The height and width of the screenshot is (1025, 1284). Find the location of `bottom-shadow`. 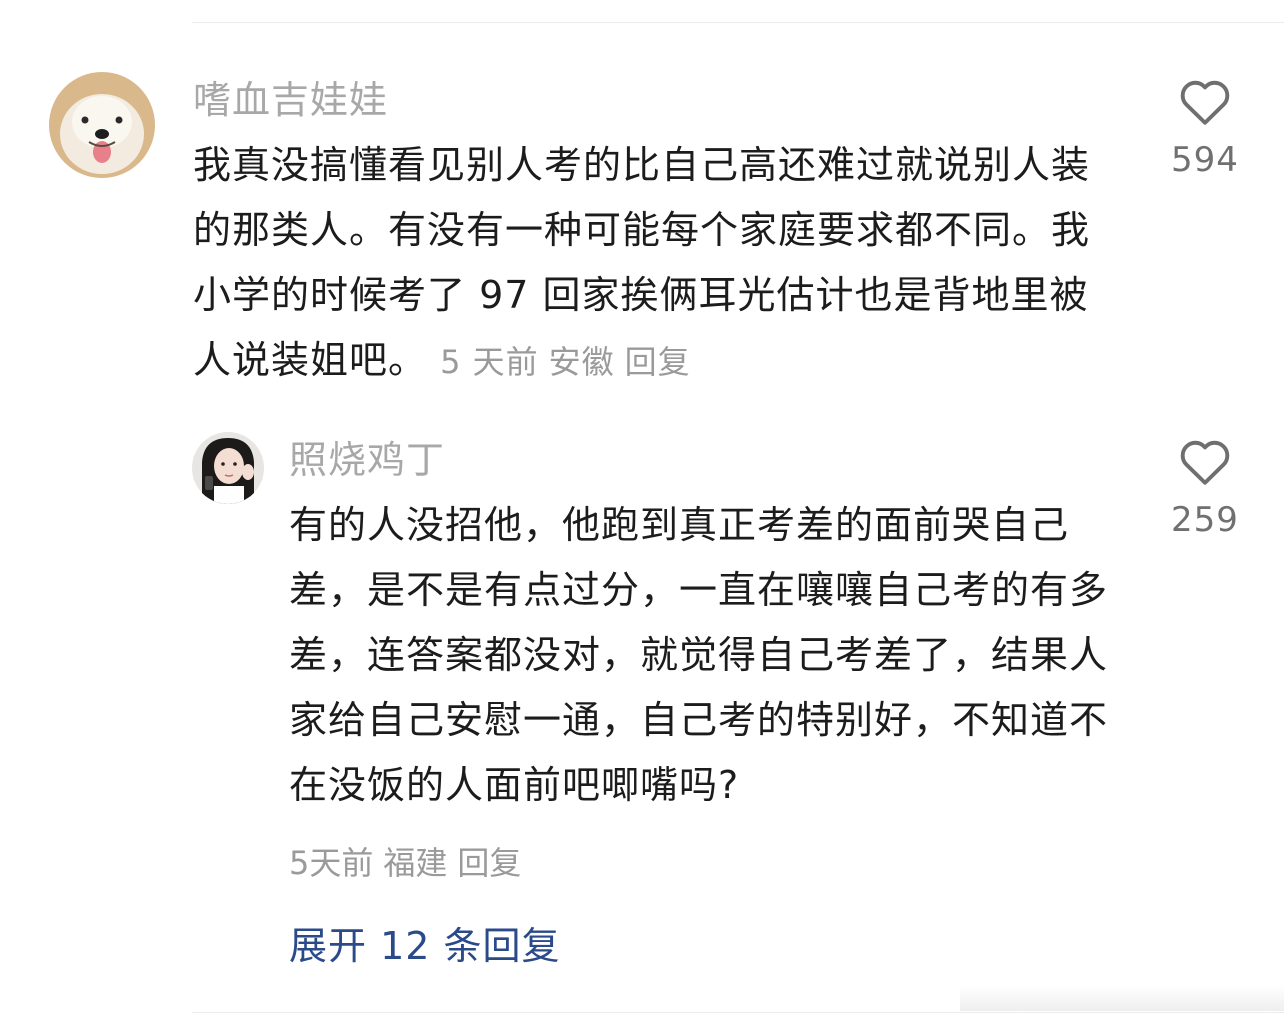

bottom-shadow is located at coordinates (1122, 998).